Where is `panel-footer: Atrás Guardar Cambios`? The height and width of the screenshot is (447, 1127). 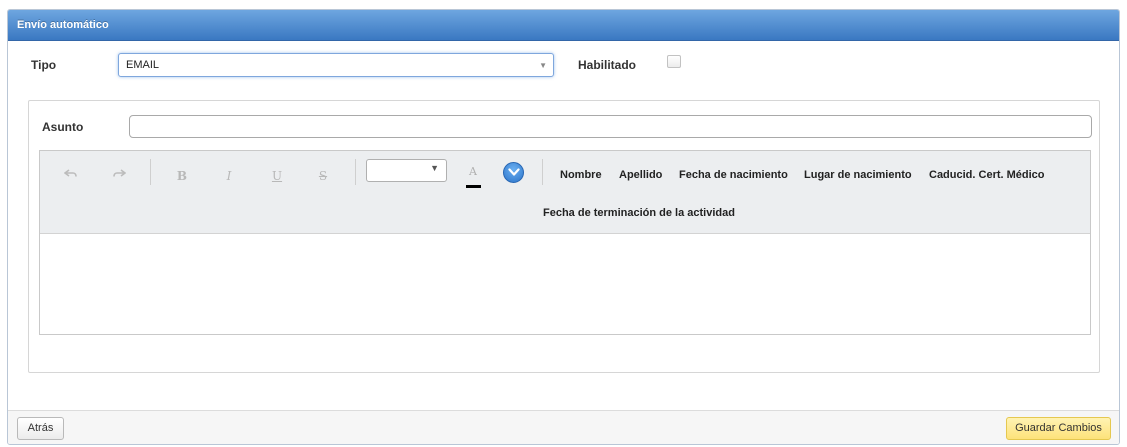
panel-footer: Atrás Guardar Cambios is located at coordinates (563, 427).